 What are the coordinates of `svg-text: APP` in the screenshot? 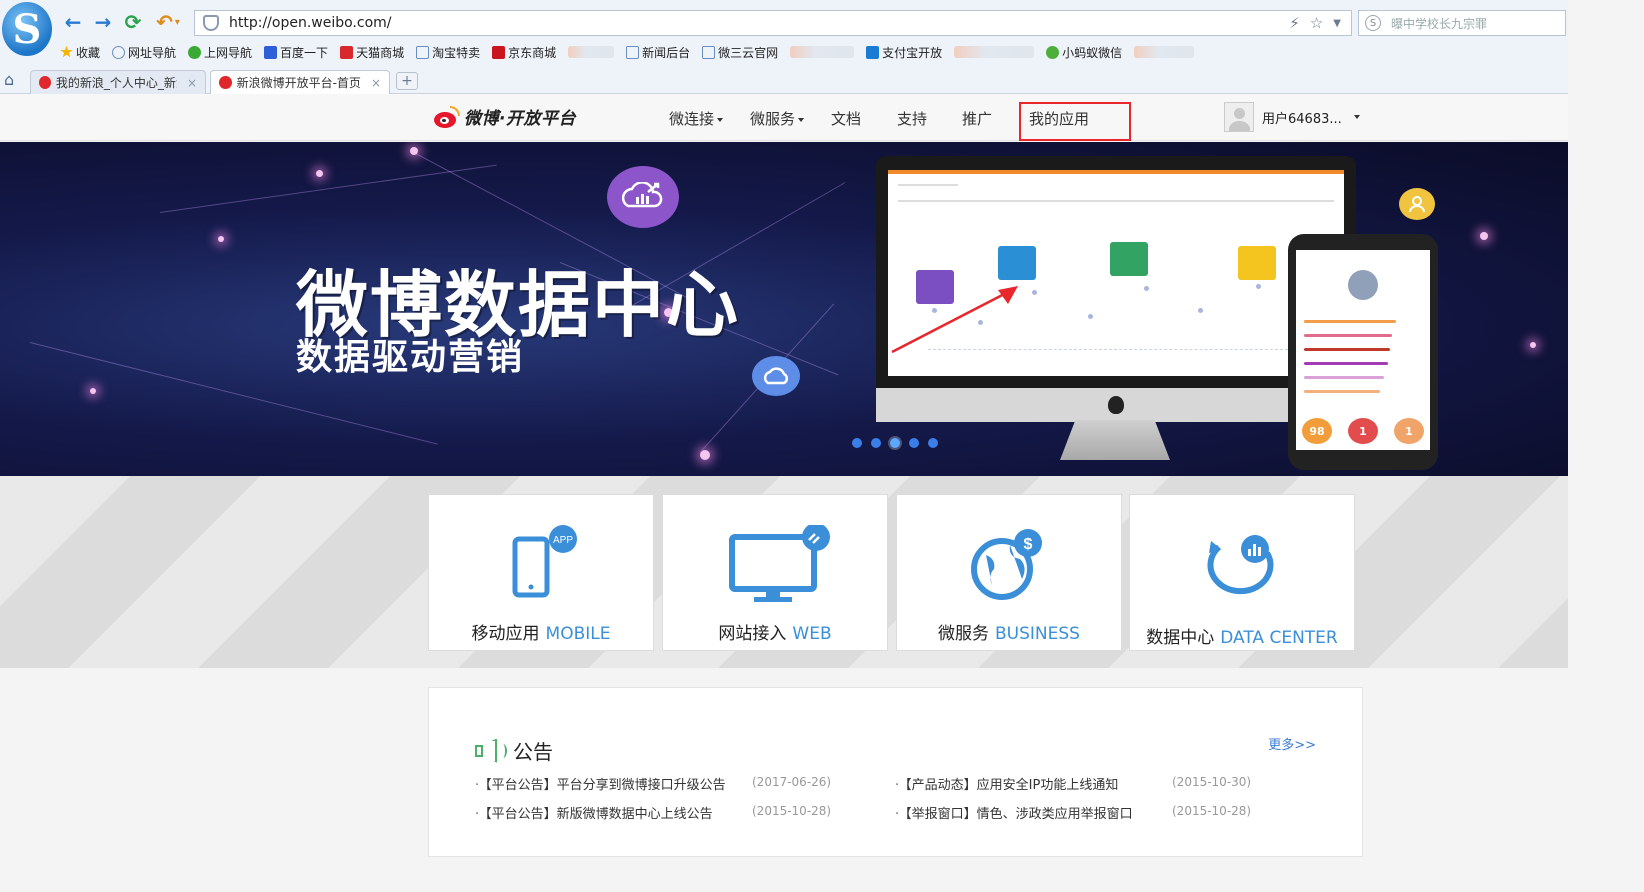 It's located at (563, 540).